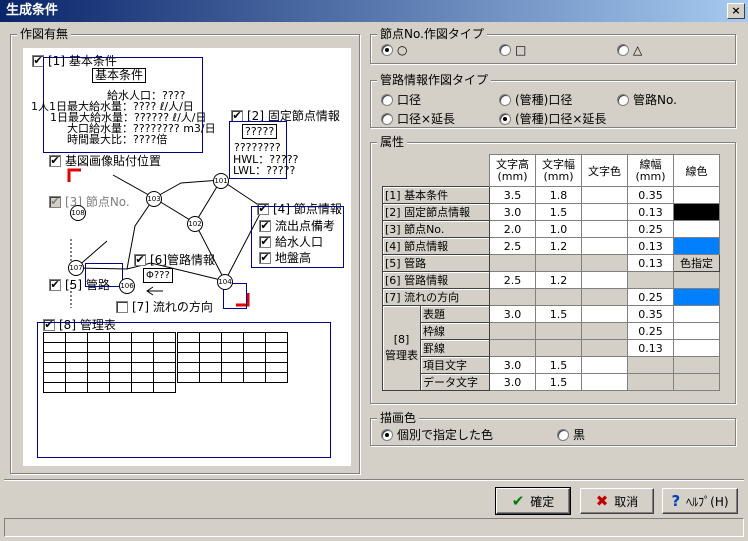 The image size is (748, 541). Describe the element at coordinates (297, 225) in the screenshot. I see `node-info-item-1: ✔ 流出点備考` at that location.